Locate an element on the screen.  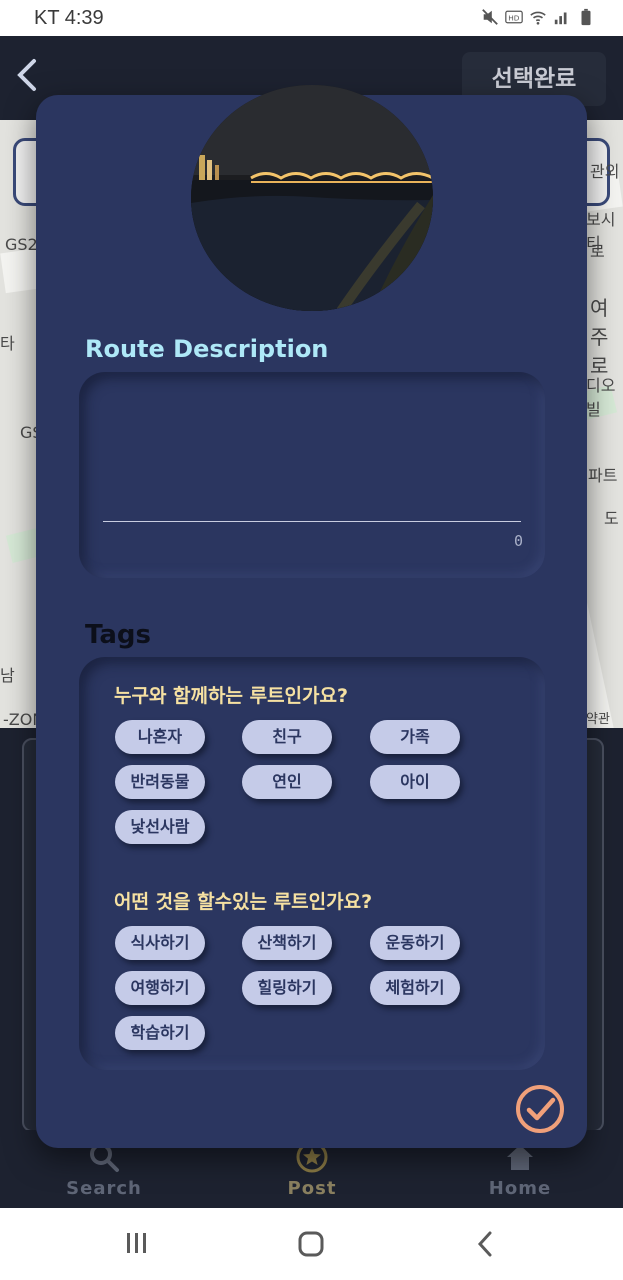
nav-search-label: Search is located at coordinates (104, 1188).